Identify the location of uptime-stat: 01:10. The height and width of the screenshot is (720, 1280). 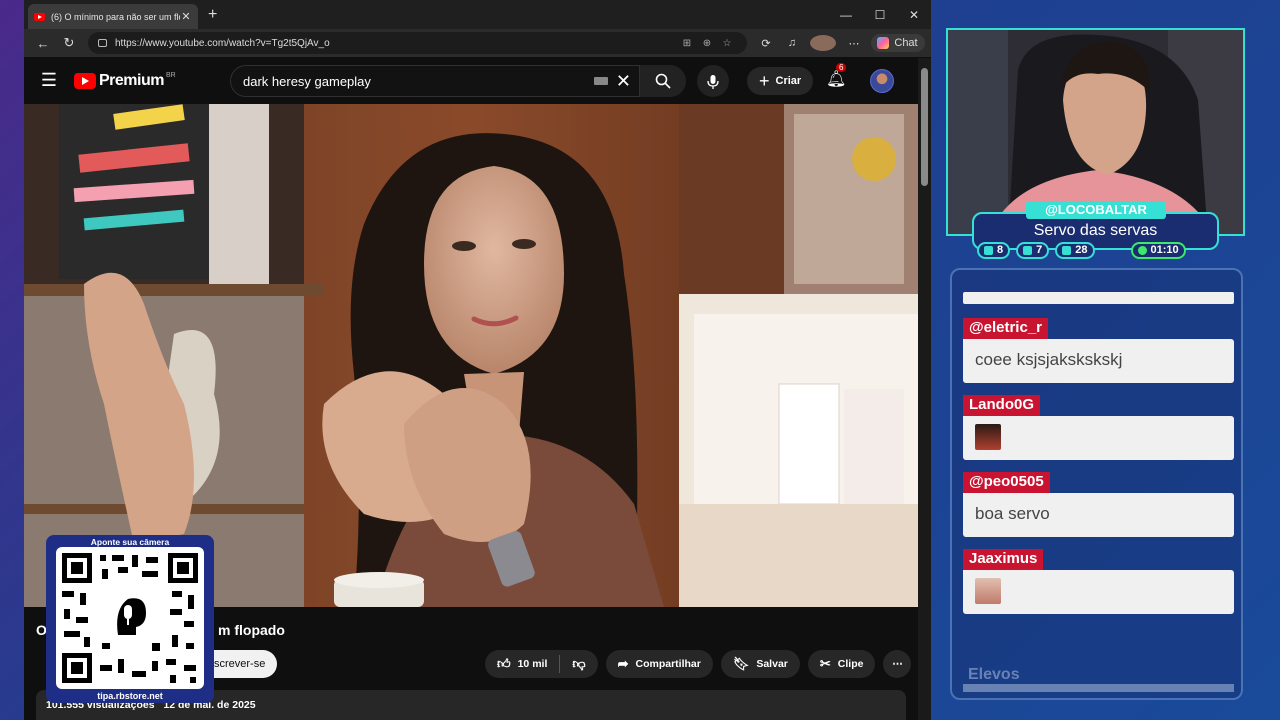
(1158, 250).